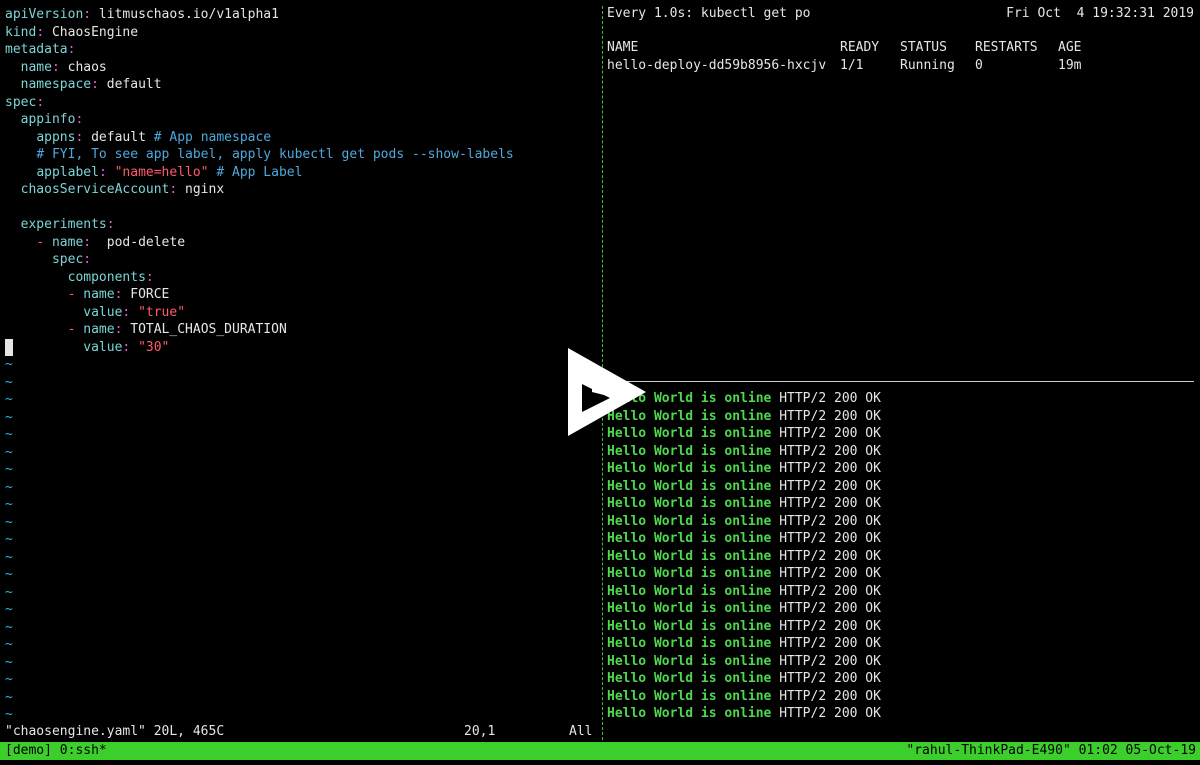  I want to click on vim-code-line: chaosServiceAccount: nginx, so click(115, 190).